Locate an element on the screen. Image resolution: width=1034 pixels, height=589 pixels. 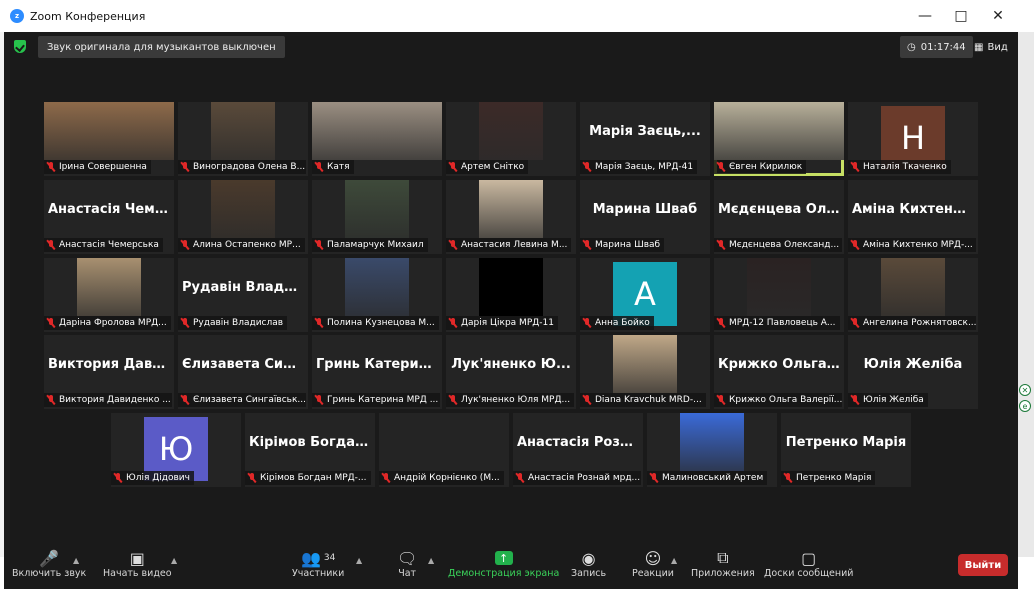
maximize-button: □ is located at coordinates (961, 16).